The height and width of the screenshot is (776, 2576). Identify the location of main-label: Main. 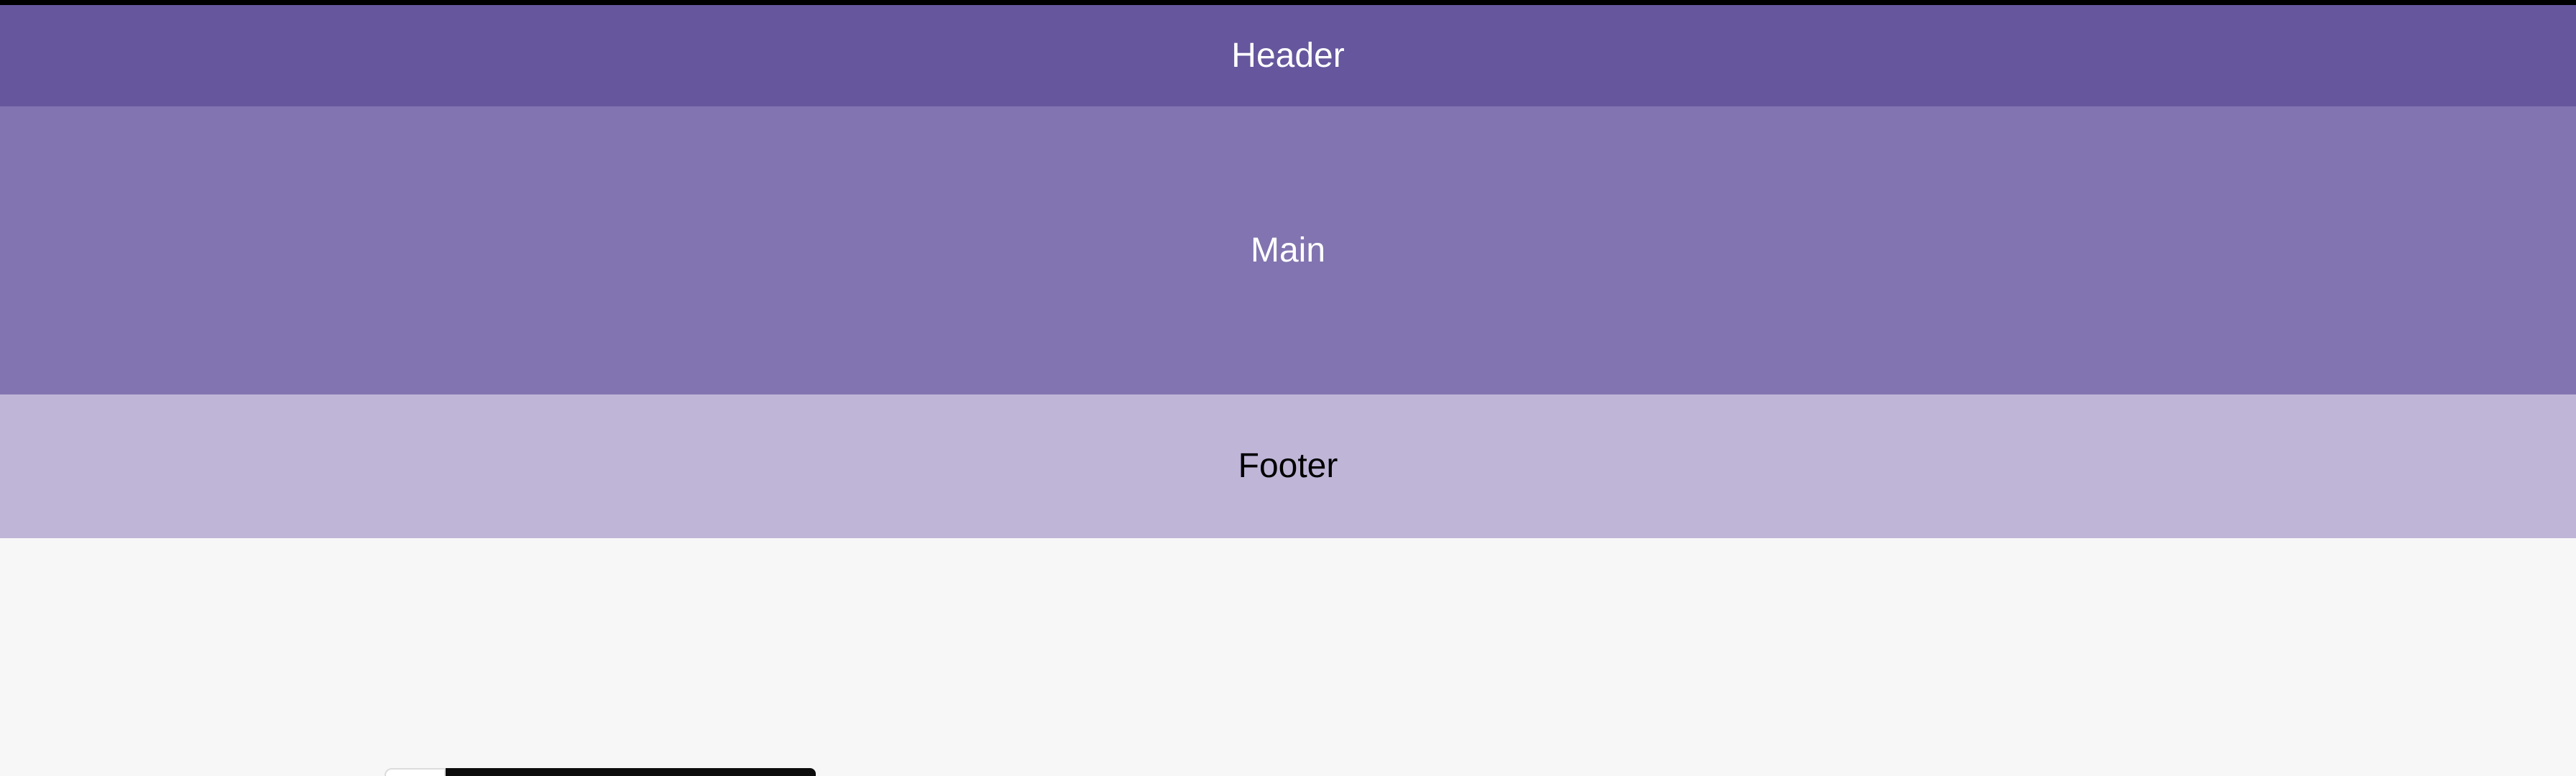
(1288, 250).